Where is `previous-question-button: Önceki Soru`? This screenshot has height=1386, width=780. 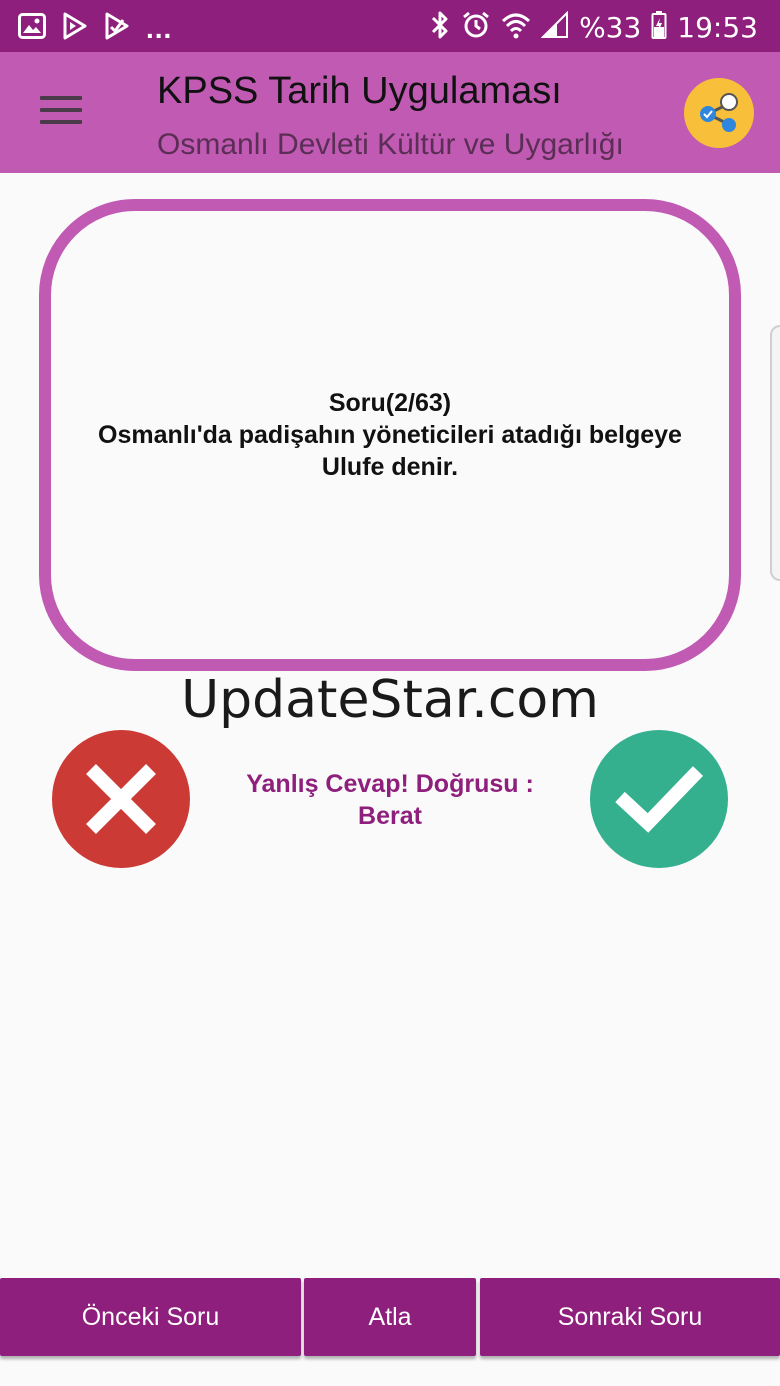
previous-question-button: Önceki Soru is located at coordinates (150, 1317).